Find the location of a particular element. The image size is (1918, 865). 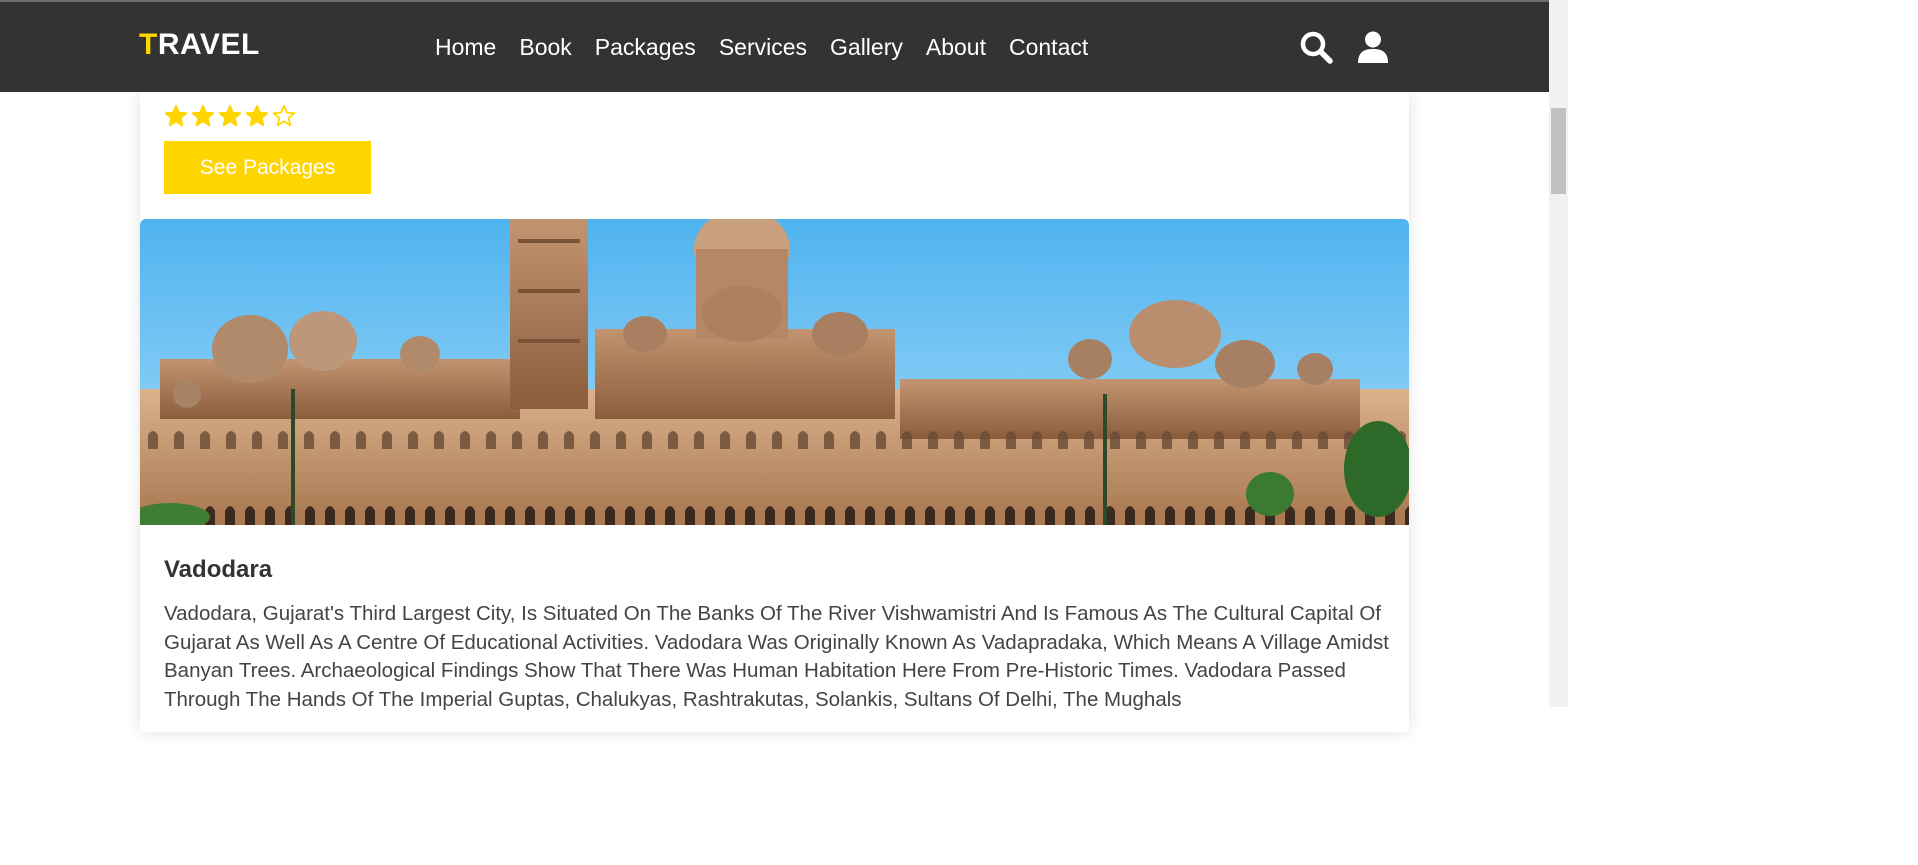

nav-link-gallery: Gallery is located at coordinates (866, 47).